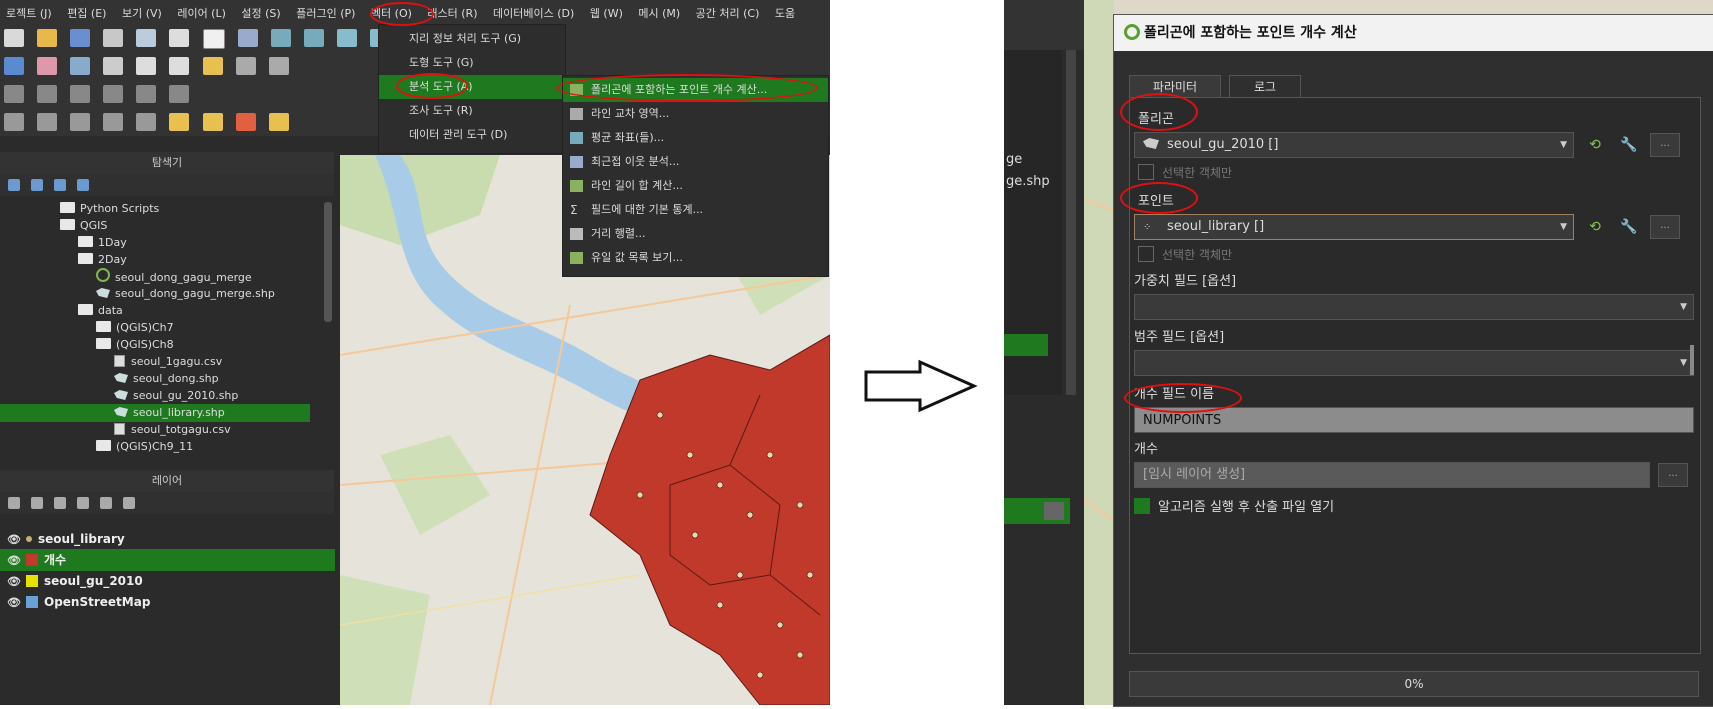 The height and width of the screenshot is (709, 1713). Describe the element at coordinates (14, 185) in the screenshot. I see `refresh-icon` at that location.